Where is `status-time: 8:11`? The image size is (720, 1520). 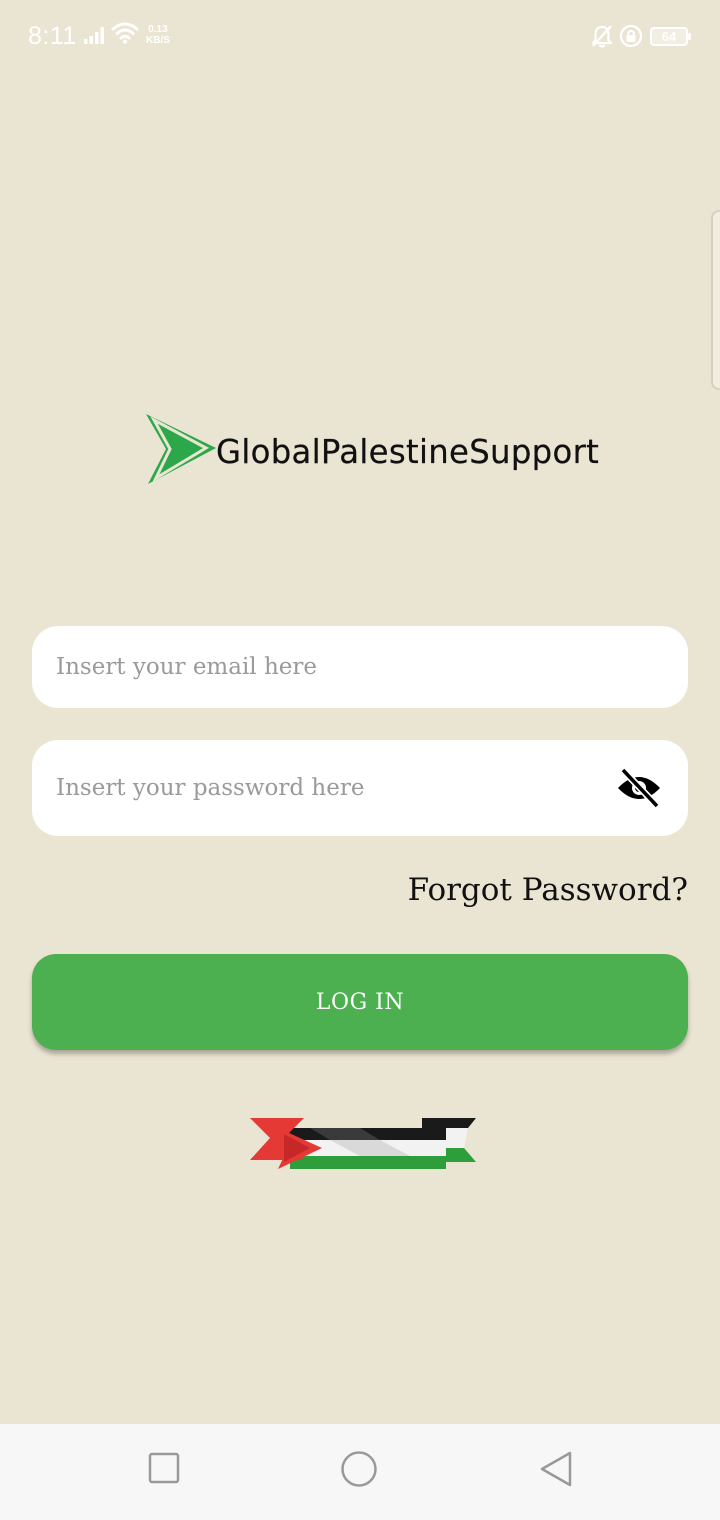 status-time: 8:11 is located at coordinates (52, 36).